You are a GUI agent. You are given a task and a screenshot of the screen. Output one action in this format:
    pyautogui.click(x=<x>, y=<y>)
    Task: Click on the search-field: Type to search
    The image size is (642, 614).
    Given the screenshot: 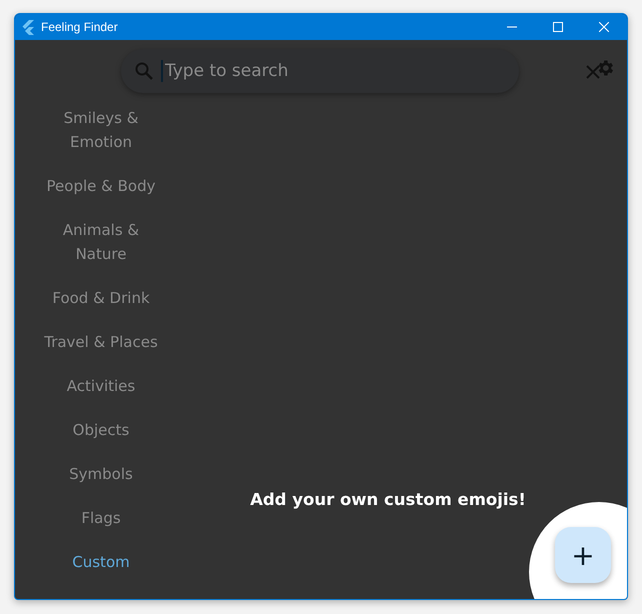 What is the action you would take?
    pyautogui.click(x=320, y=71)
    